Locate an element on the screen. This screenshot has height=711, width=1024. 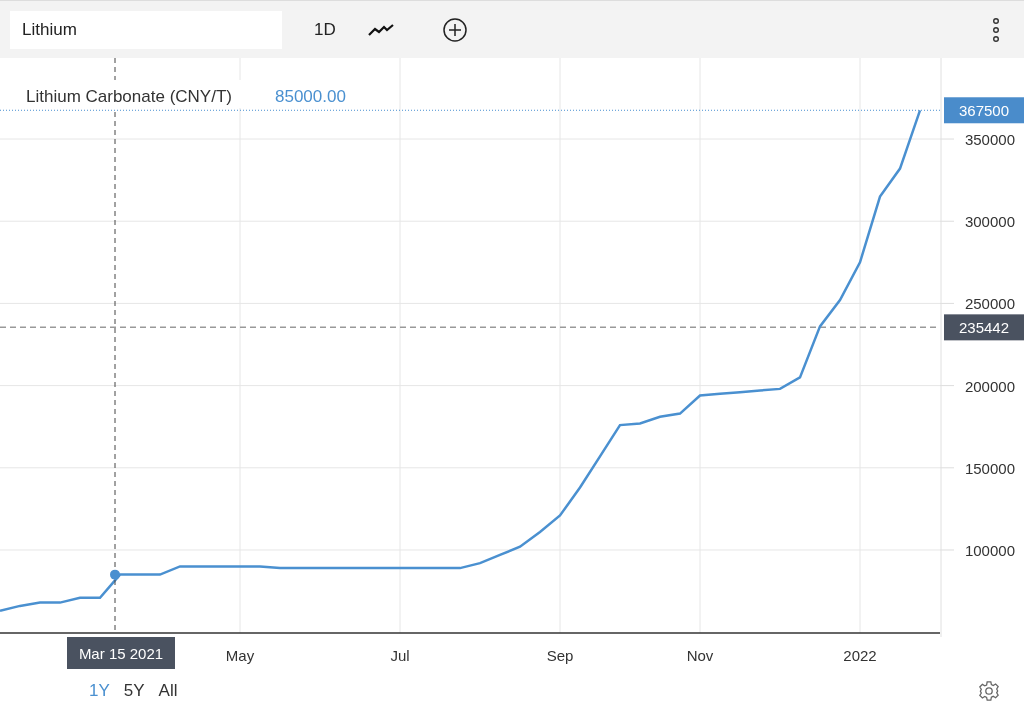
legend-series-name: Lithium Carbonate (CNY/T) is located at coordinates (129, 96).